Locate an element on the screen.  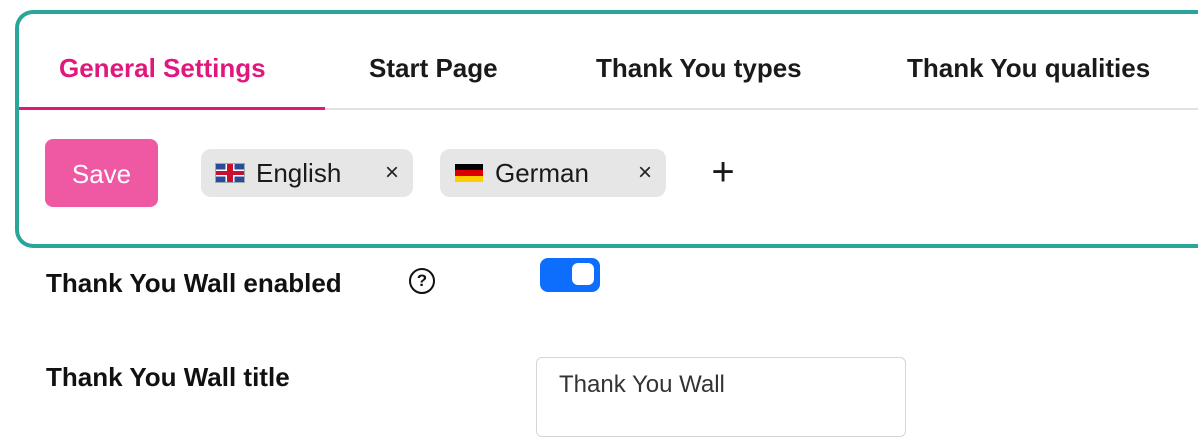
germany-flag-icon is located at coordinates (469, 173).